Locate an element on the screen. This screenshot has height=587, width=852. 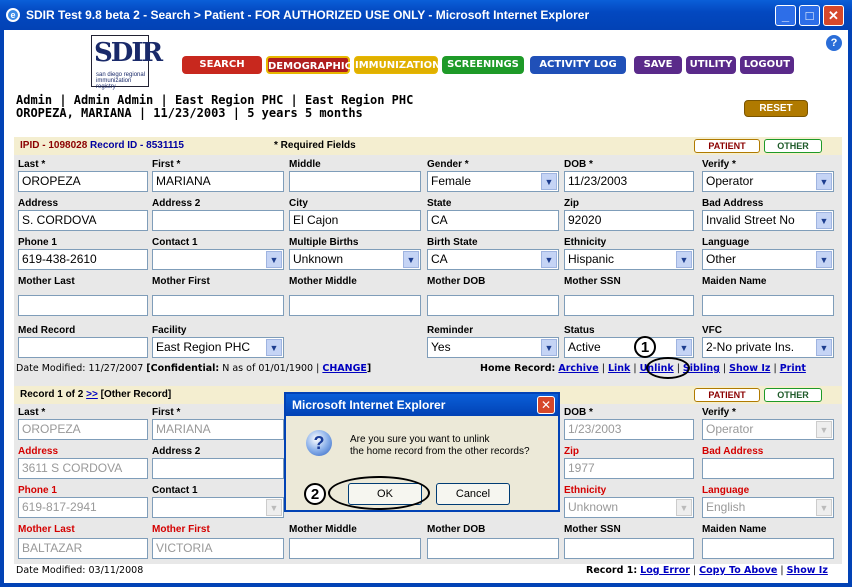
other-label-contact1: Contact 1 is located at coordinates (175, 490).